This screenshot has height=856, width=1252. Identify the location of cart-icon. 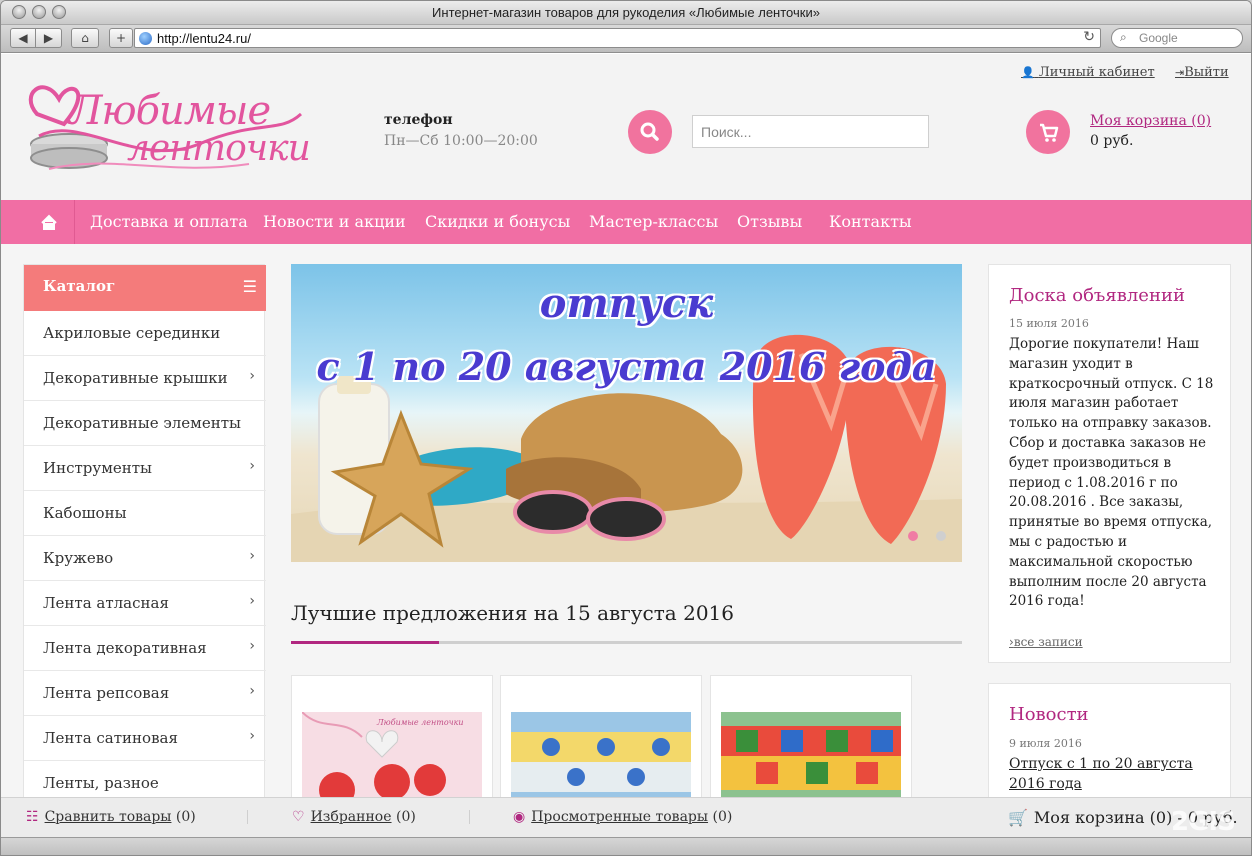
(1049, 132).